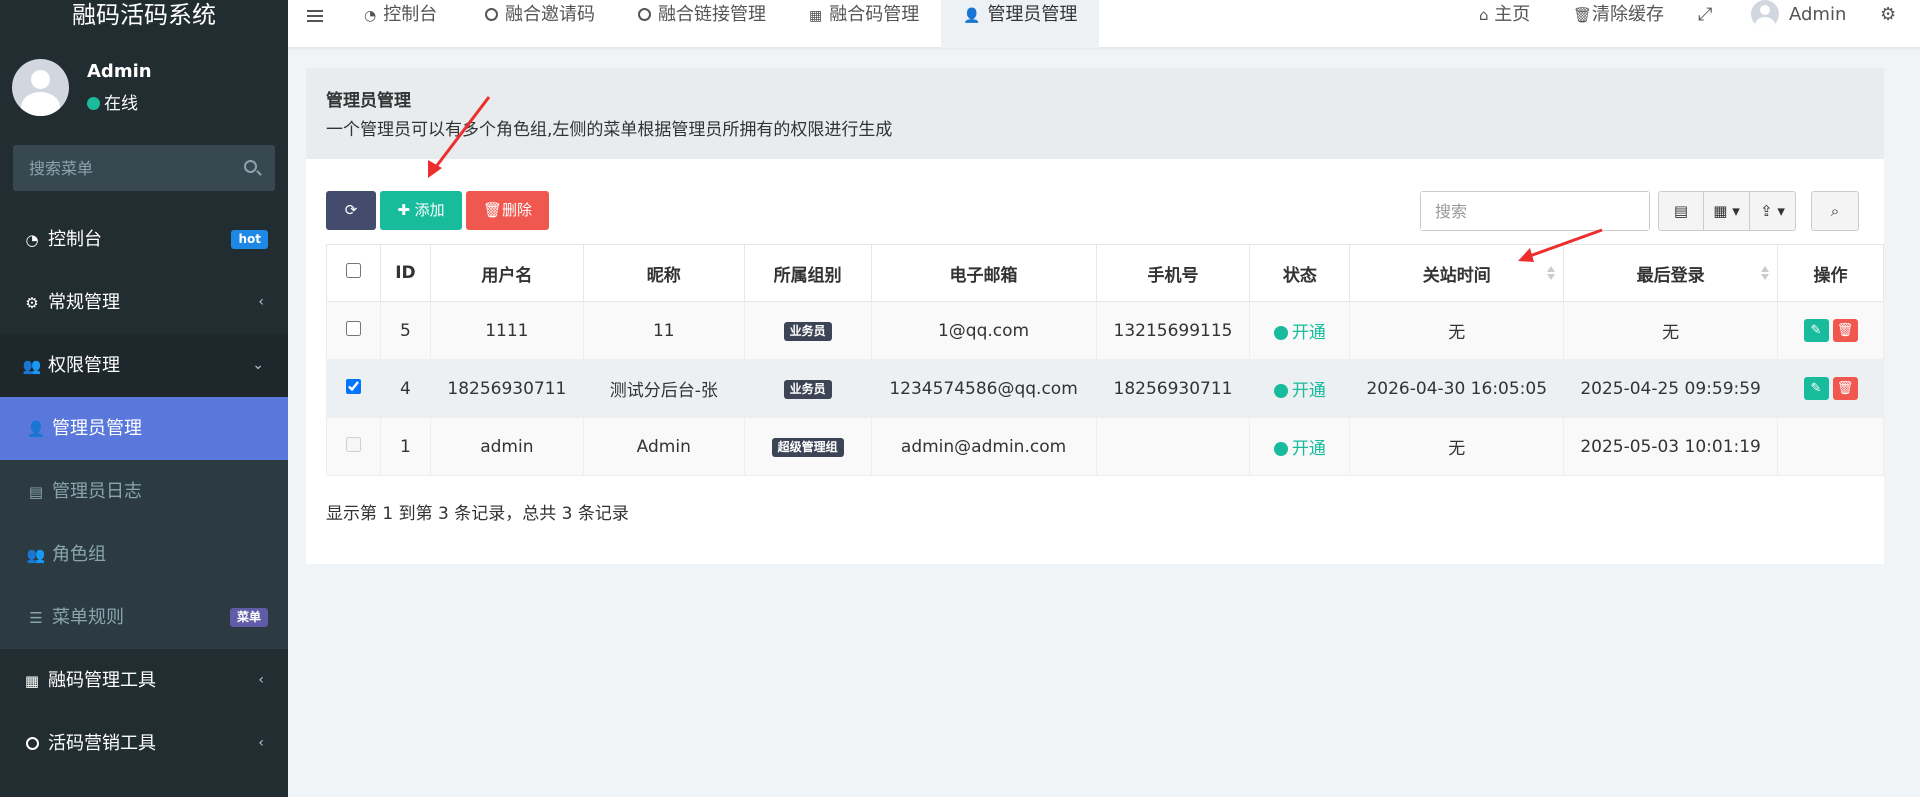 This screenshot has width=1920, height=797. Describe the element at coordinates (144, 617) in the screenshot. I see `sidebar-item-menu-rule: ☰ 菜单规则 菜单` at that location.